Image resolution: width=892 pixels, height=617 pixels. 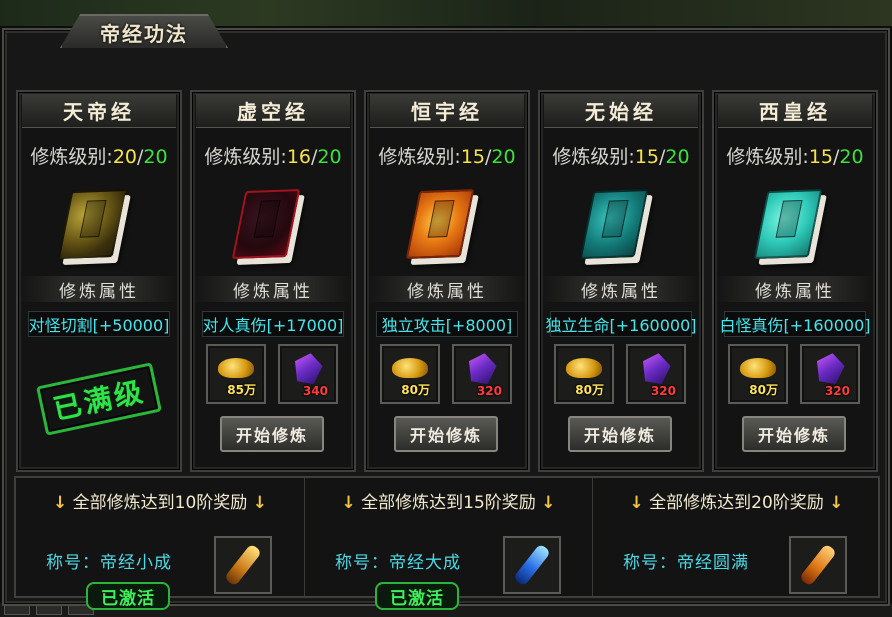 What do you see at coordinates (271, 227) in the screenshot?
I see `book-red-icon` at bounding box center [271, 227].